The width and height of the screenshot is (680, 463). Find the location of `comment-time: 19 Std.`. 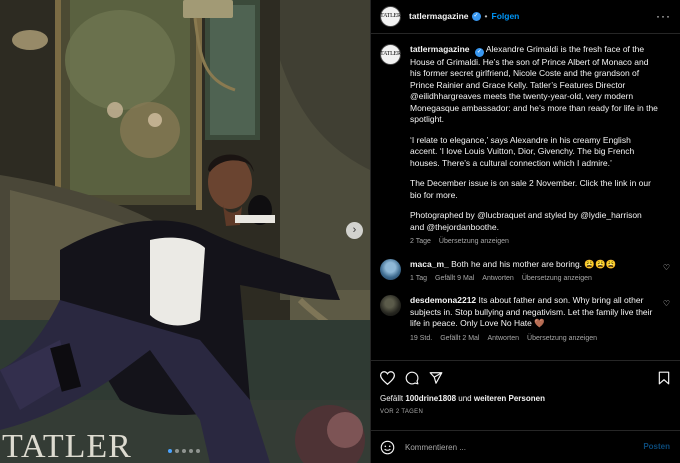

comment-time: 19 Std. is located at coordinates (421, 338).